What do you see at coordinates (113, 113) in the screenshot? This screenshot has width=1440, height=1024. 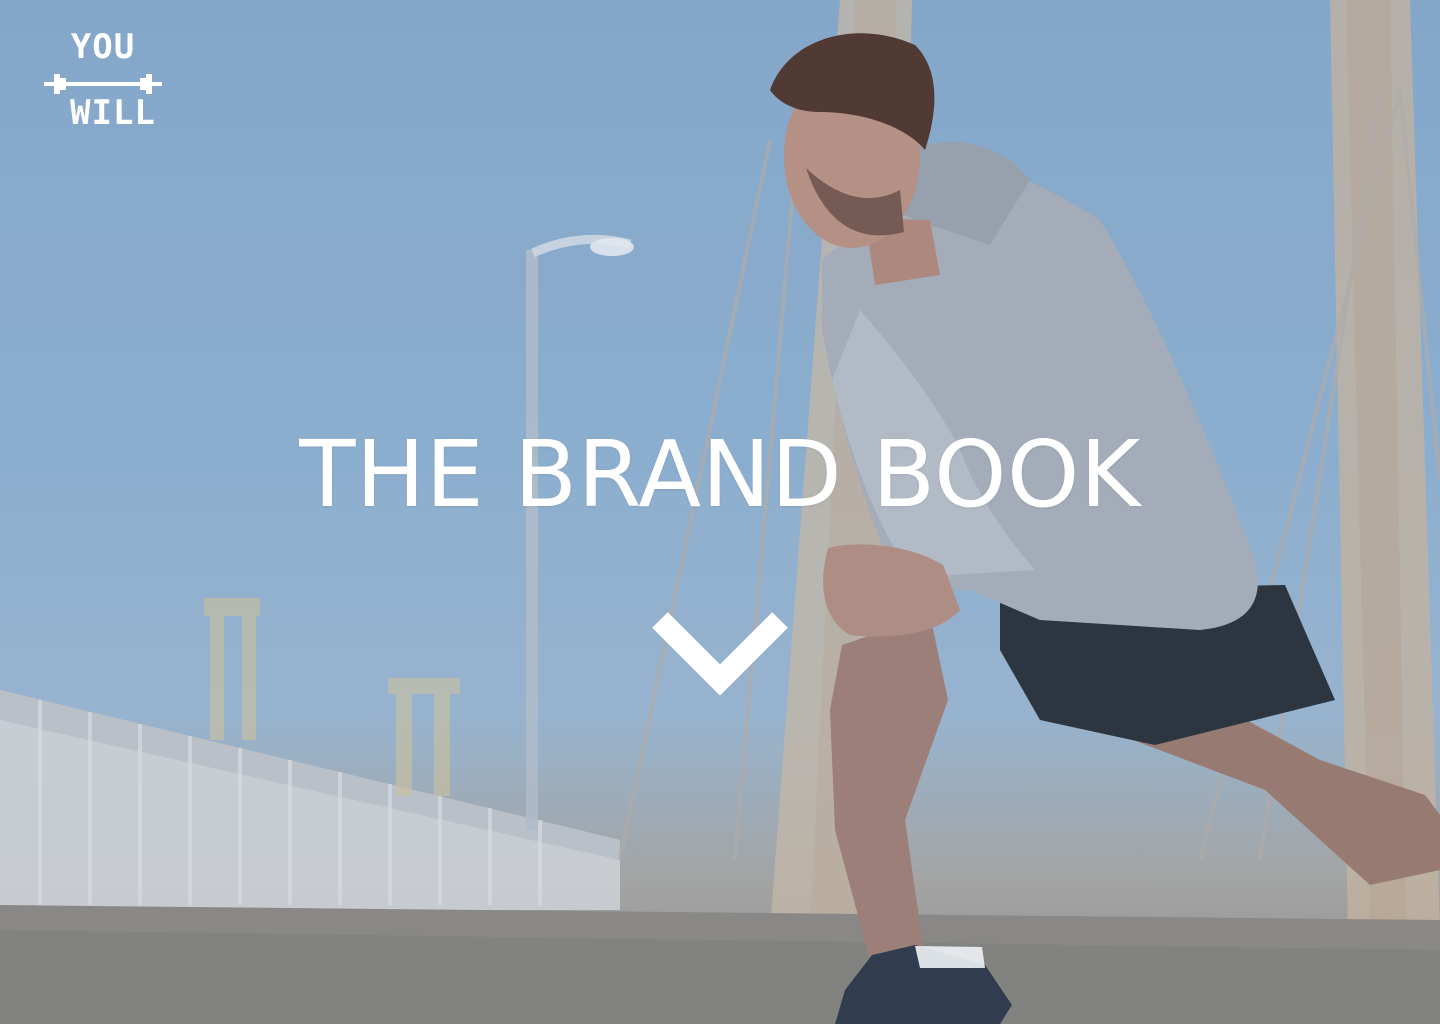 I see `logo-bottom-text: WILL` at bounding box center [113, 113].